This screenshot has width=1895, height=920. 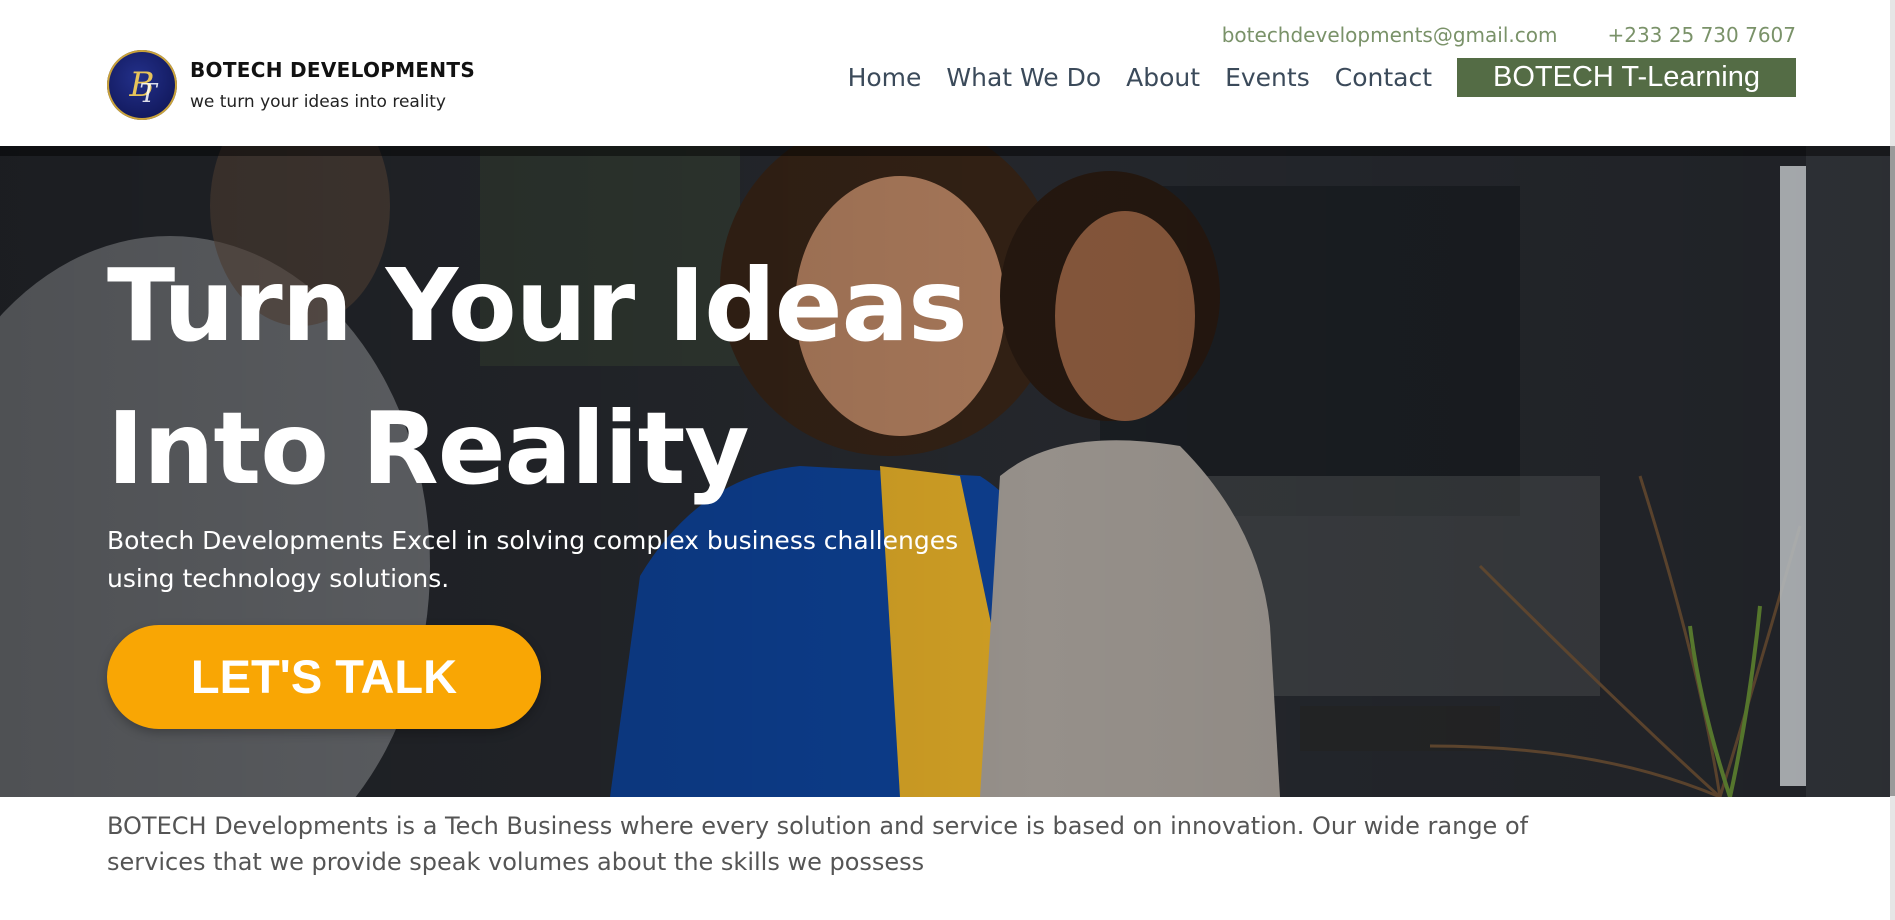 What do you see at coordinates (537, 377) in the screenshot?
I see `hero-heading: Turn Your Ideas Into Reality` at bounding box center [537, 377].